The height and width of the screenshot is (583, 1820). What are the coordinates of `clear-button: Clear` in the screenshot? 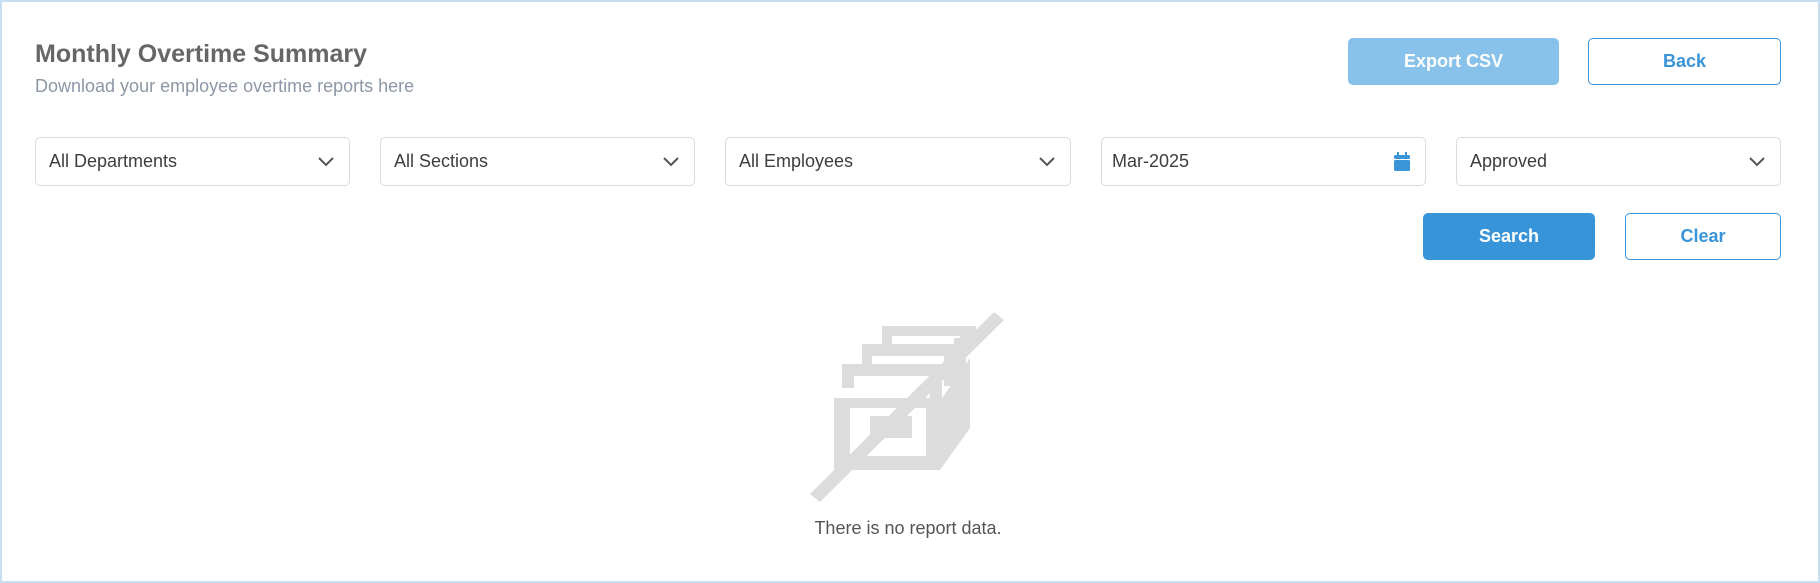 It's located at (1703, 236).